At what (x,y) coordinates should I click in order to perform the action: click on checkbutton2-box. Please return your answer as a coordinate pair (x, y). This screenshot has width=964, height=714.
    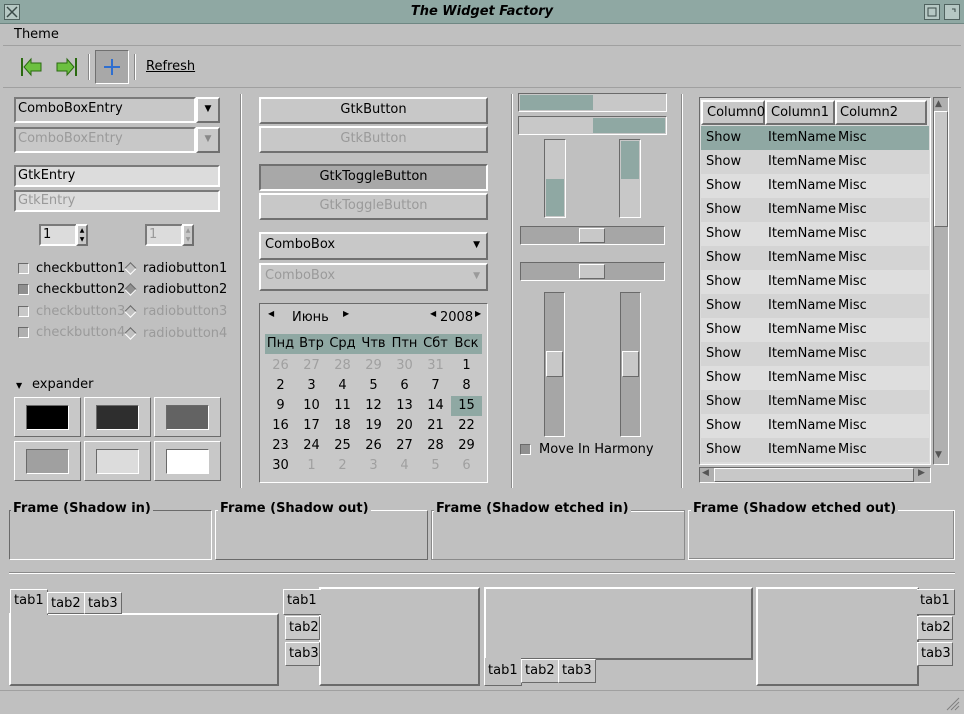
    Looking at the image, I should click on (23, 289).